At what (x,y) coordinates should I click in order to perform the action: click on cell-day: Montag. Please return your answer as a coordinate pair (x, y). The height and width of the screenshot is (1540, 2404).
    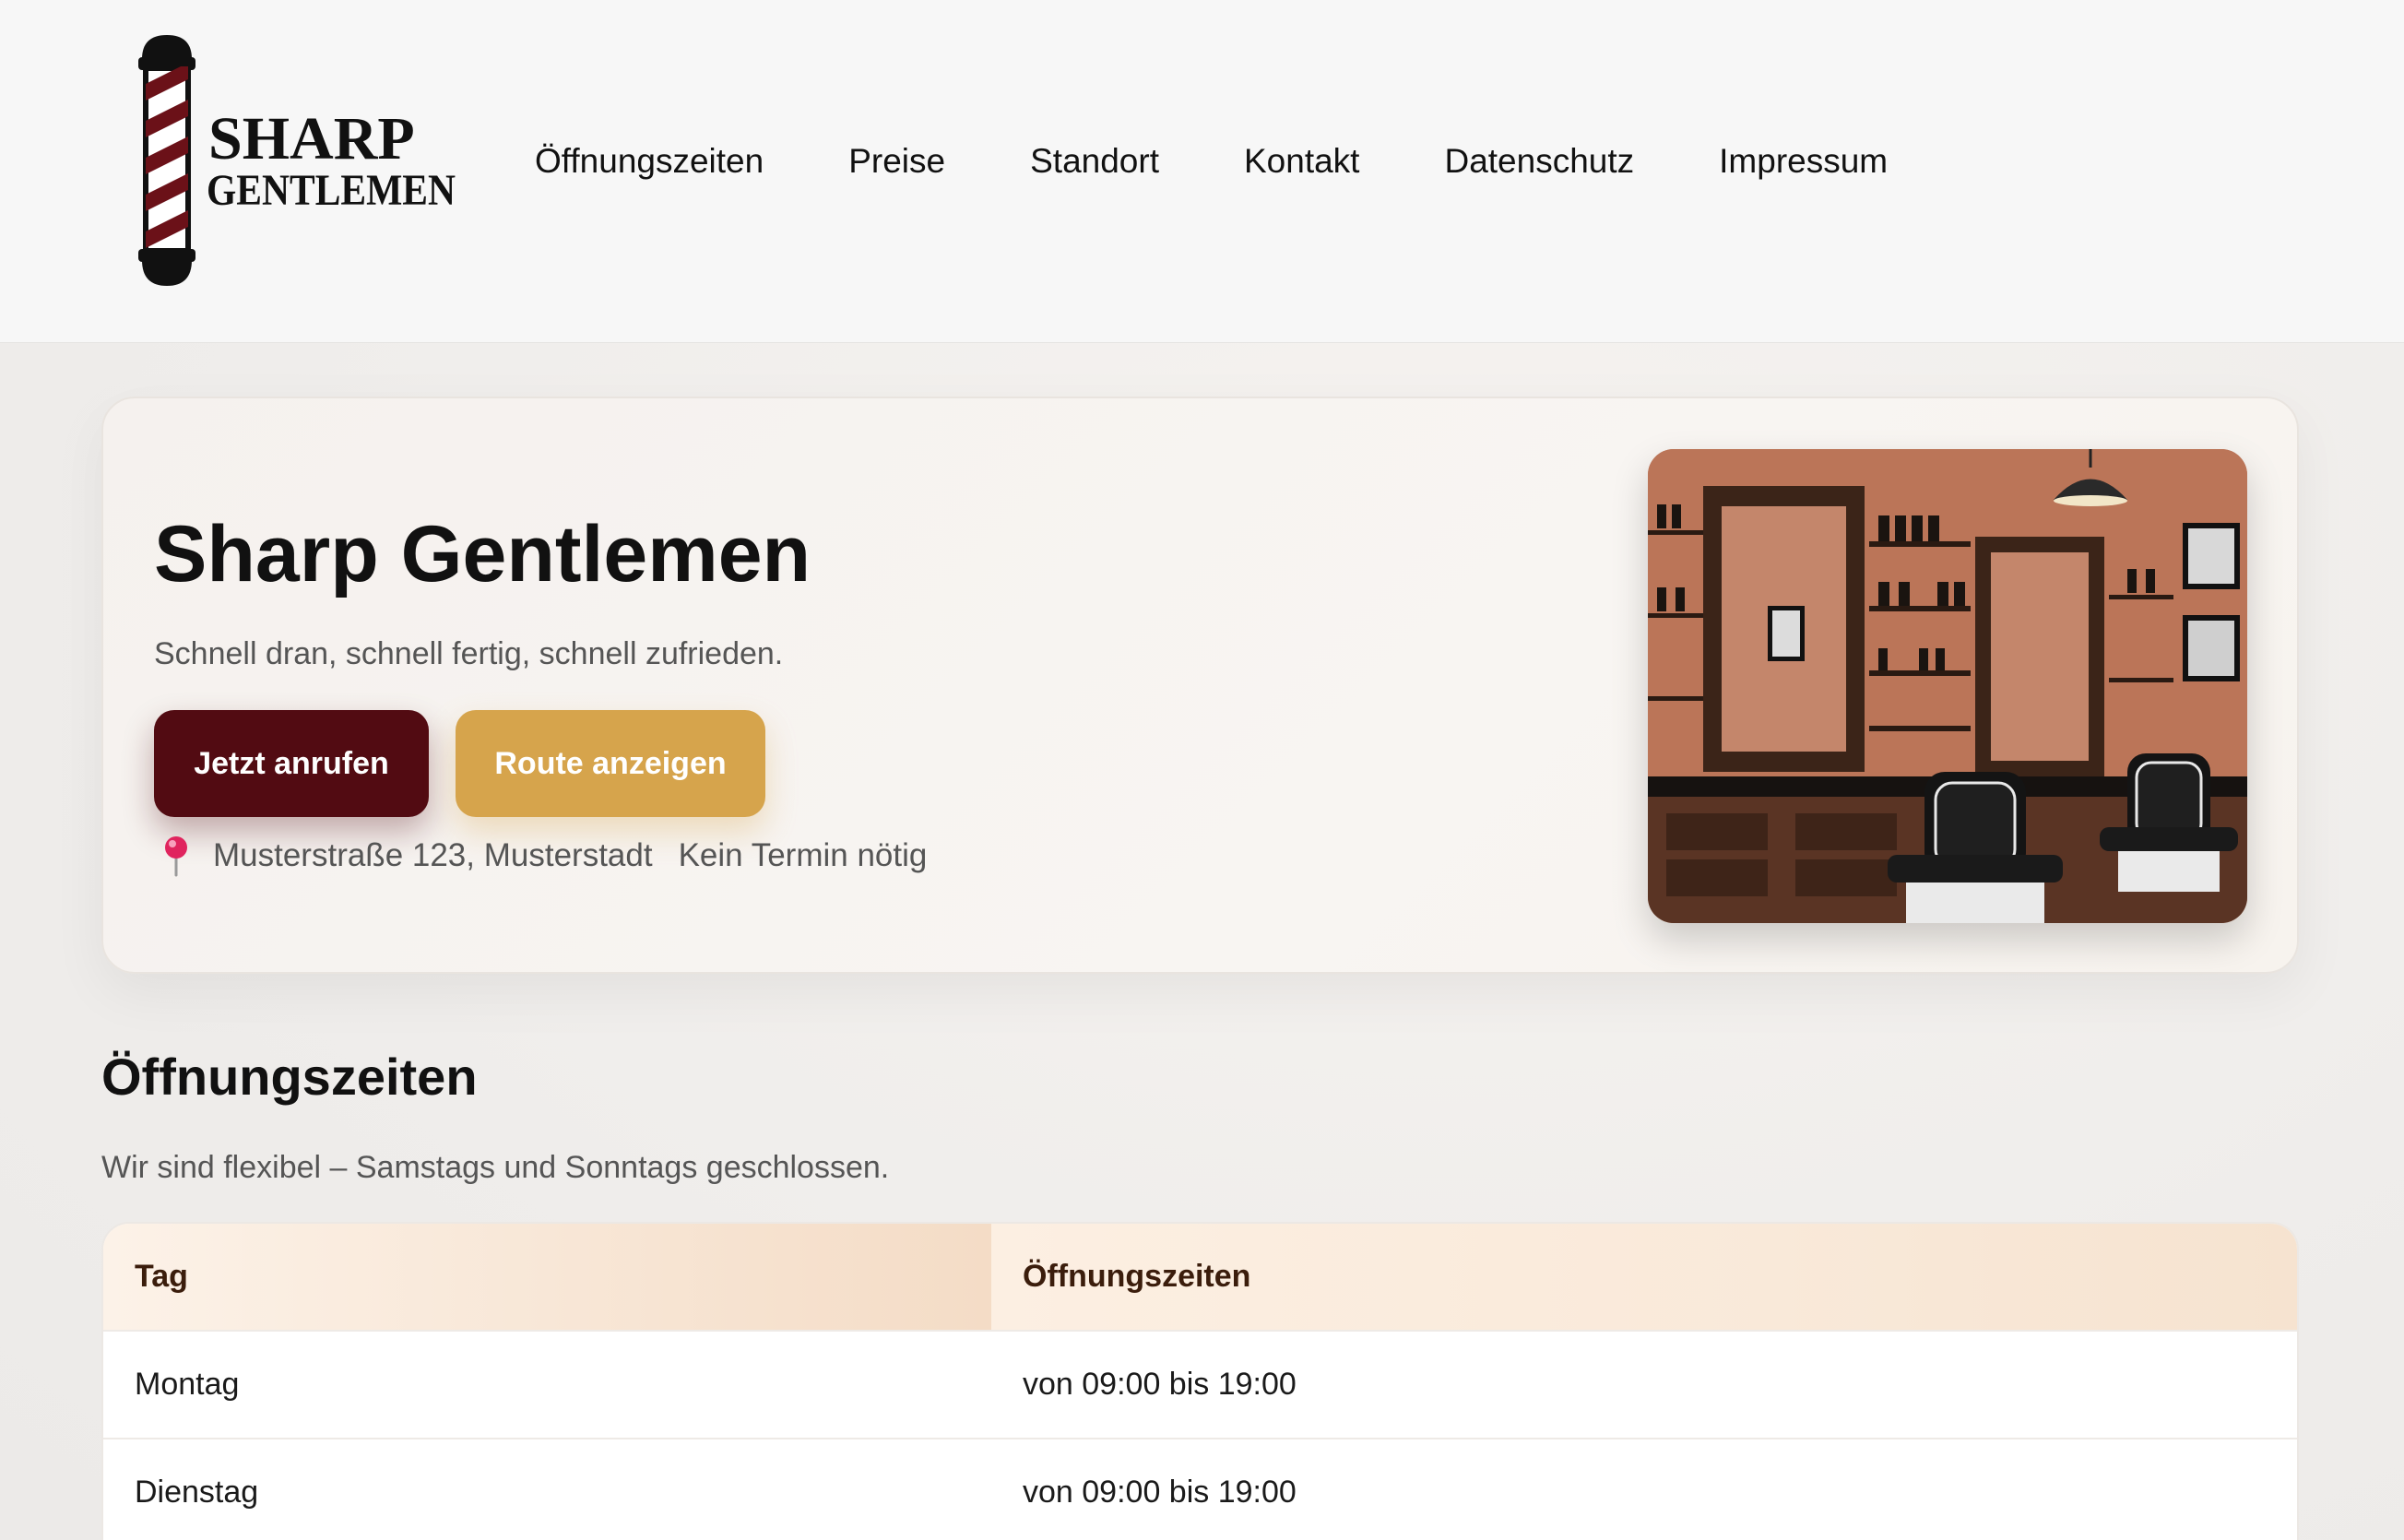
    Looking at the image, I should click on (187, 1385).